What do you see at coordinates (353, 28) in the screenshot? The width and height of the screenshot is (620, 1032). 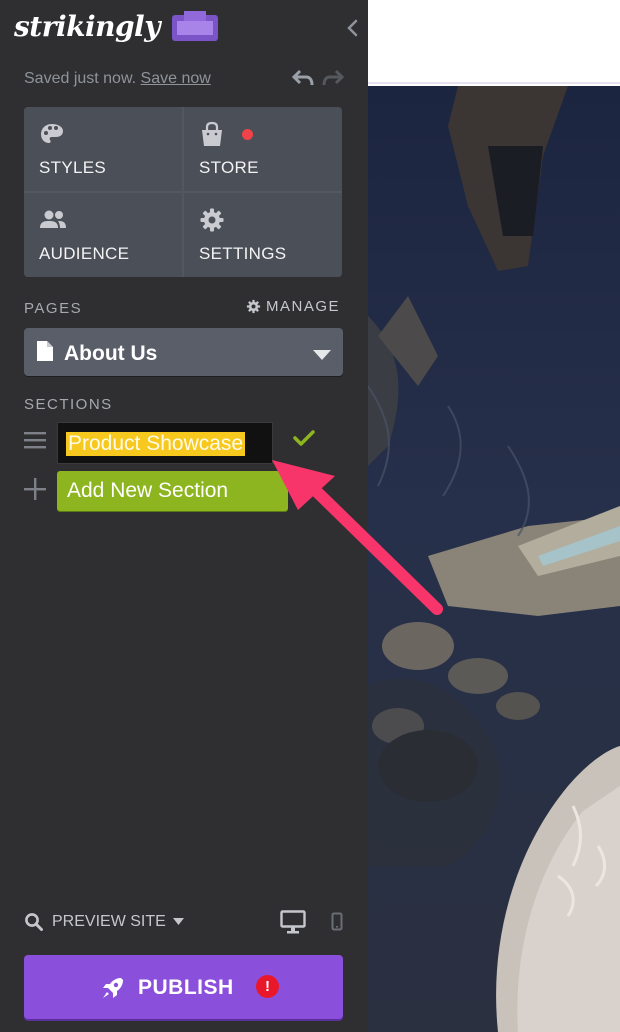 I see `collapse-sidebar-icon` at bounding box center [353, 28].